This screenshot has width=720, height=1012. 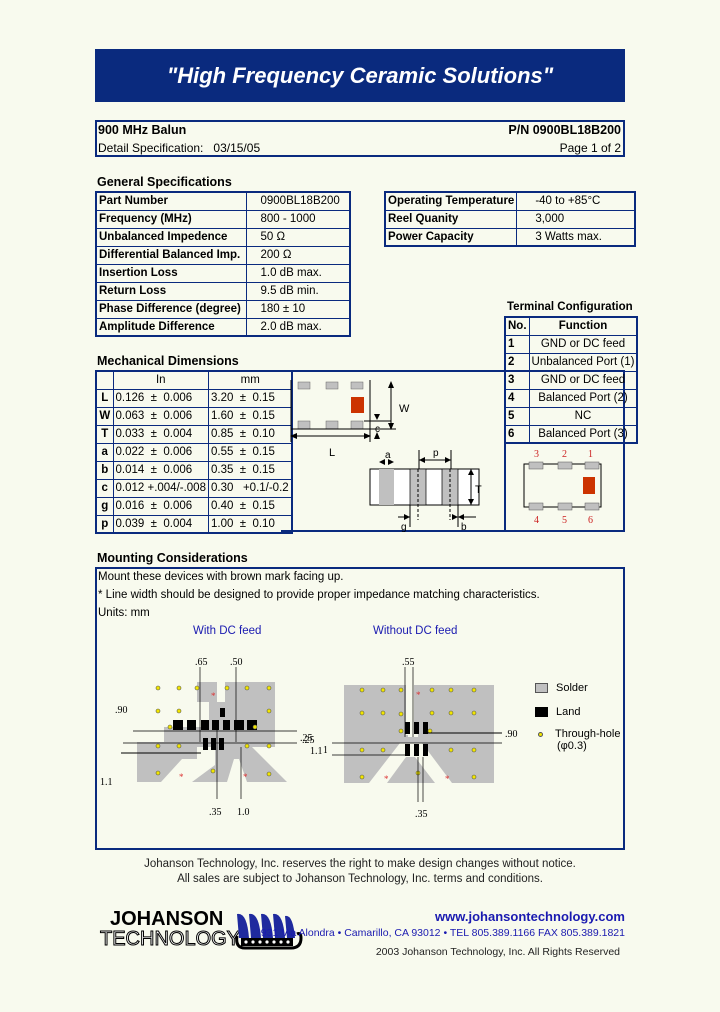 I want to click on dimension-mm: 0.55 ± 0.15, so click(x=250, y=452).